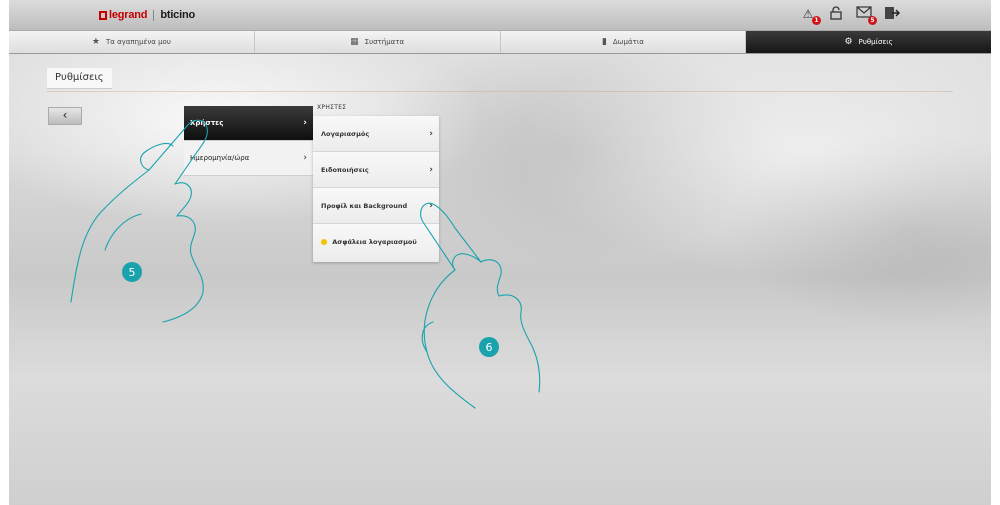 The image size is (1000, 505). What do you see at coordinates (220, 158) in the screenshot?
I see `menu-item-date-time-label: Ημερομηνία/ώρα` at bounding box center [220, 158].